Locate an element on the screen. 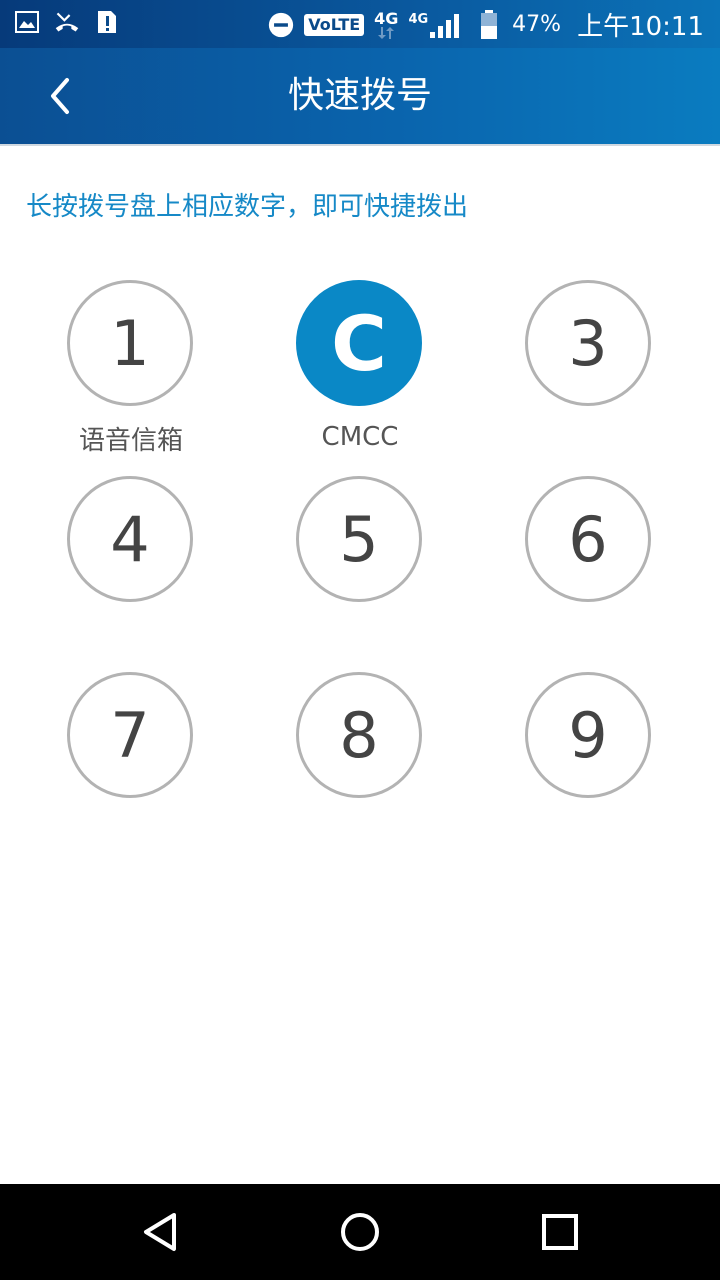 Image resolution: width=720 pixels, height=1280 pixels. speed-dial-key-9: 9 is located at coordinates (588, 735).